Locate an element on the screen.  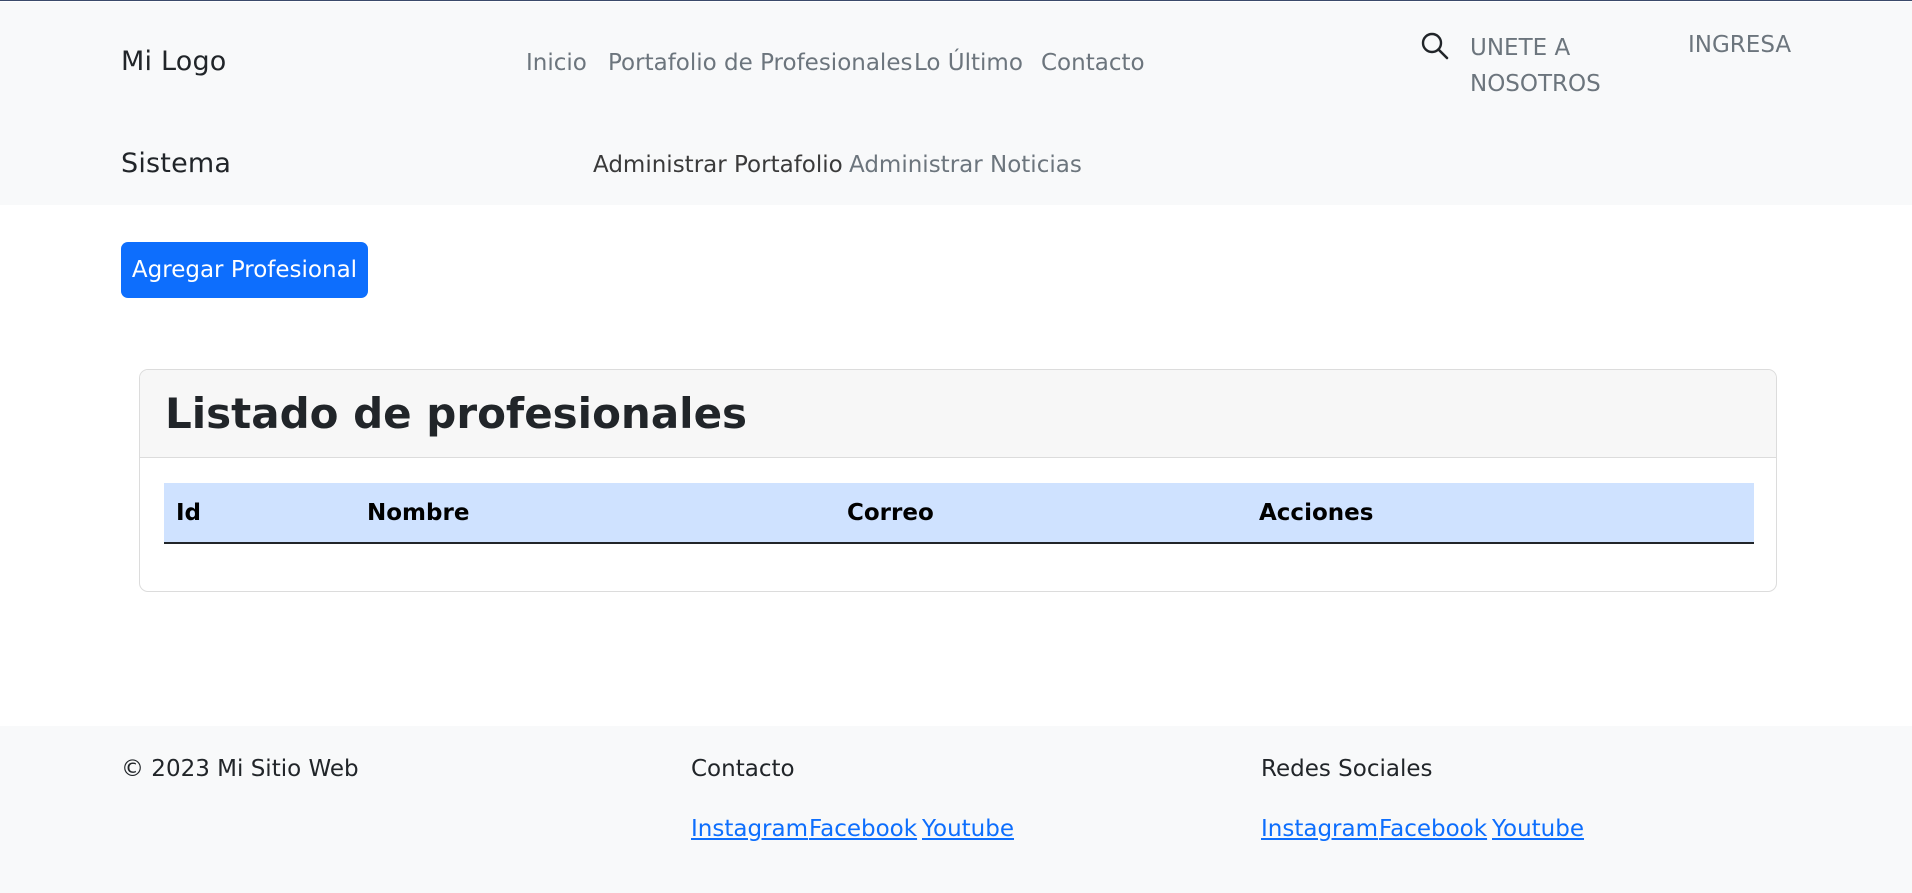
column-header-correo: Correo is located at coordinates (890, 513).